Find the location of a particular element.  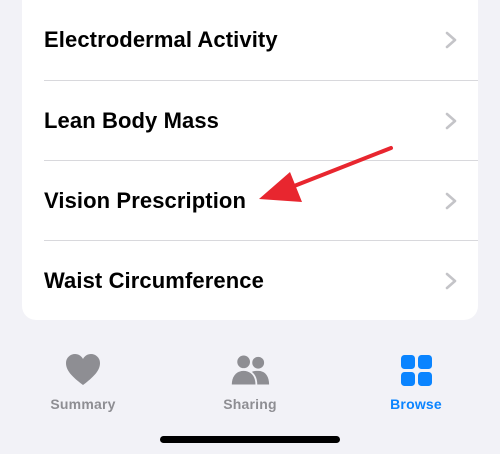

tab-sharing: Sharing is located at coordinates (250, 383).